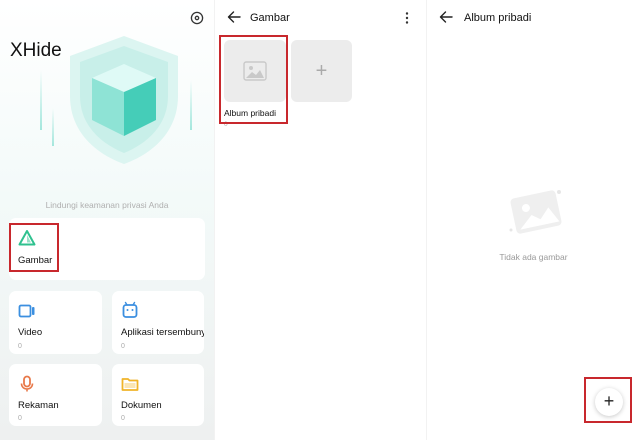  Describe the element at coordinates (36, 50) in the screenshot. I see `app-title: XHide` at that location.